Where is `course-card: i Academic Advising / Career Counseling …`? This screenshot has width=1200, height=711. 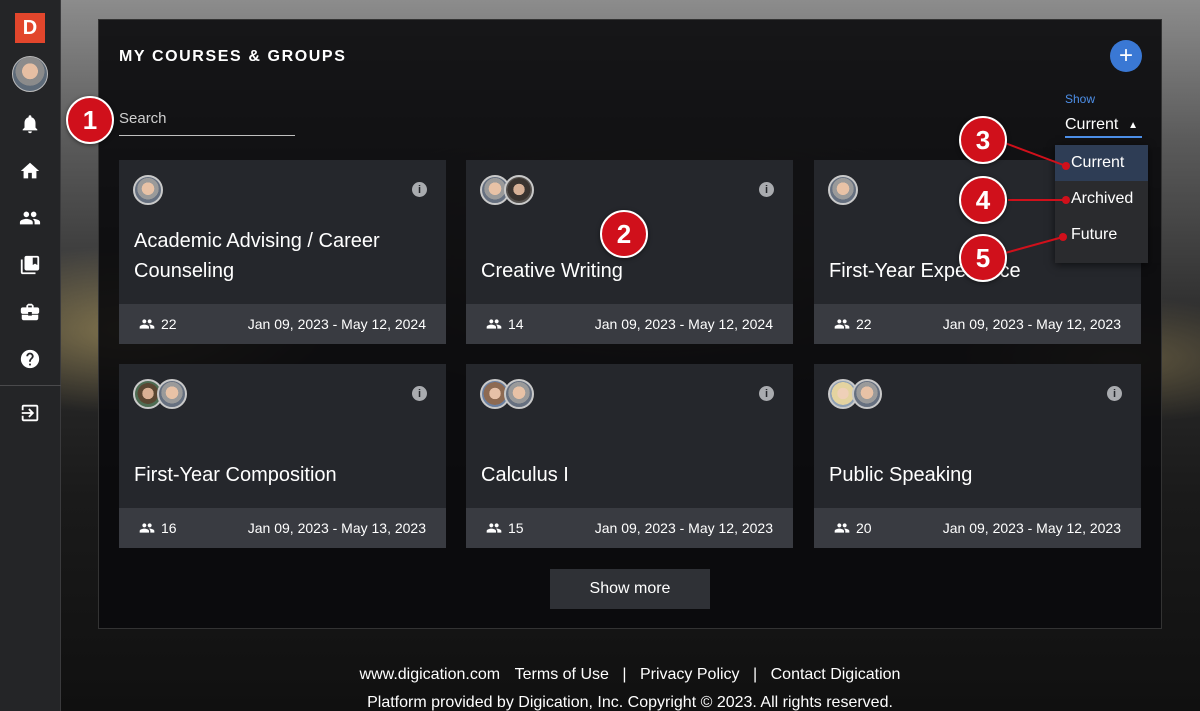
course-card: i Academic Advising / Career Counseling … is located at coordinates (282, 252).